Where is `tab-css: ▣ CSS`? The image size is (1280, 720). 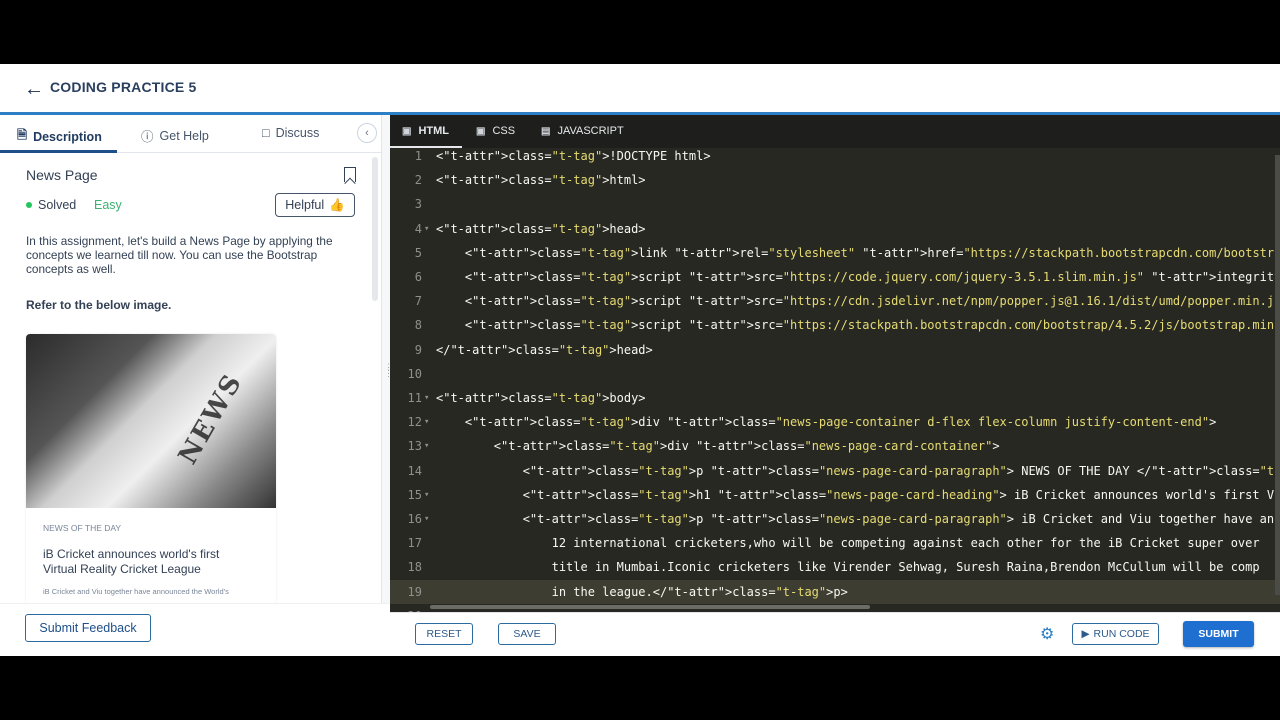
tab-css: ▣ CSS is located at coordinates (495, 131).